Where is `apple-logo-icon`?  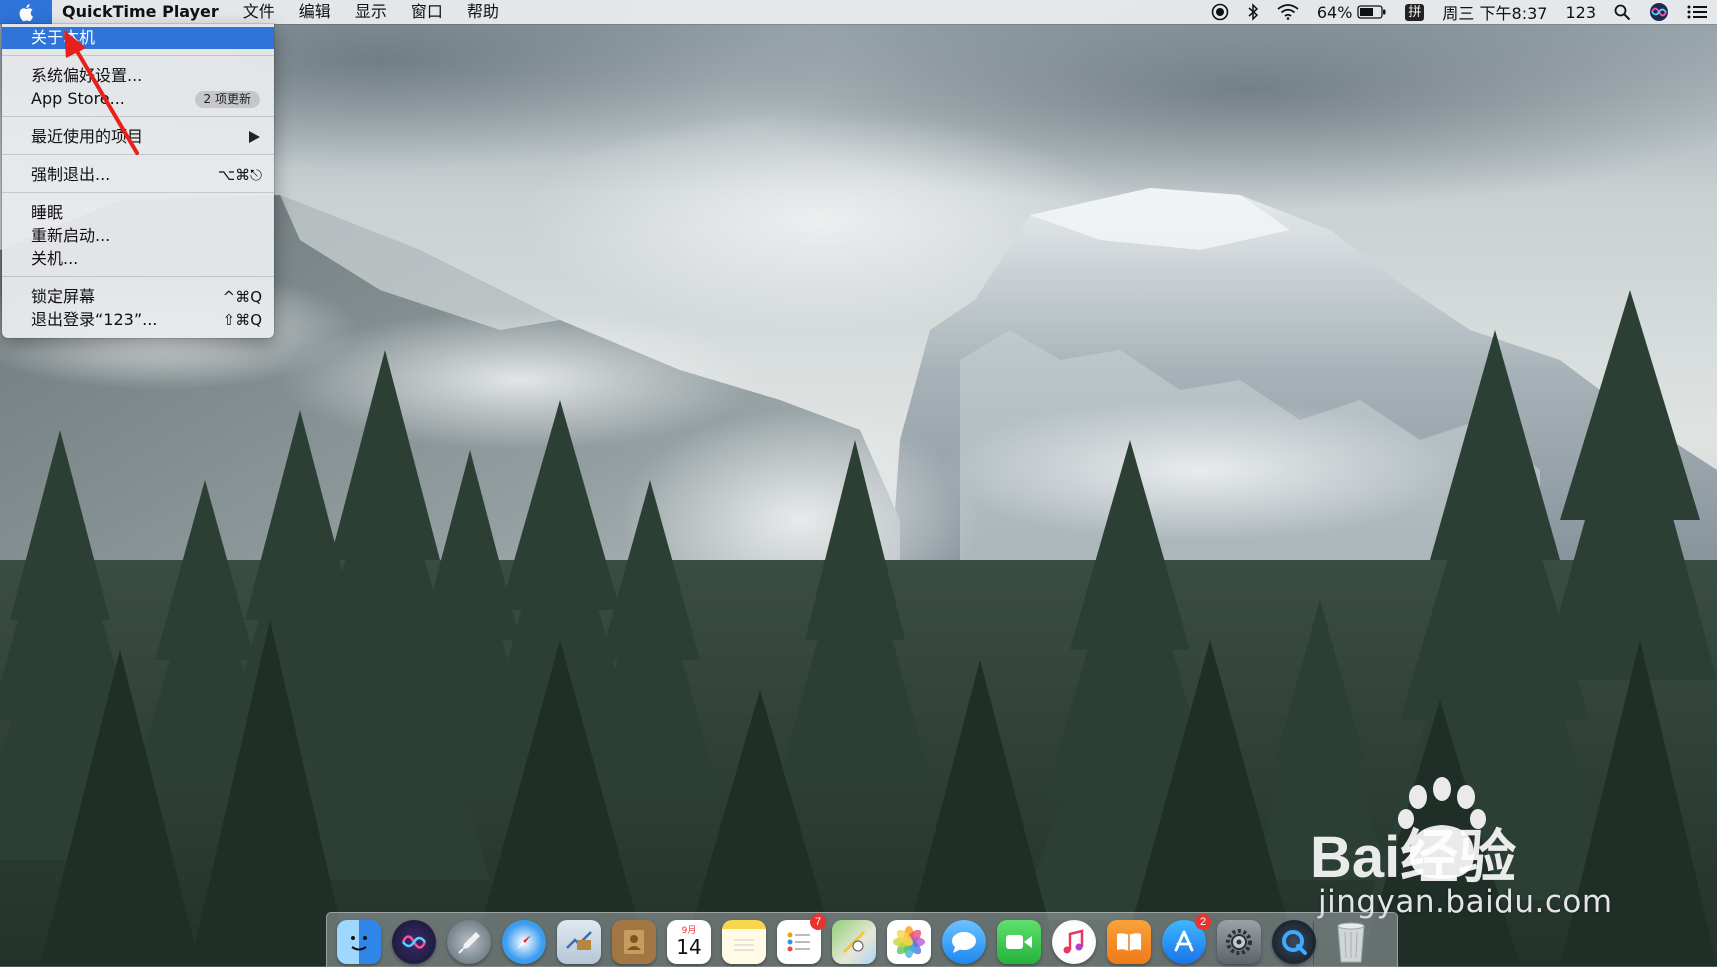 apple-logo-icon is located at coordinates (26, 12).